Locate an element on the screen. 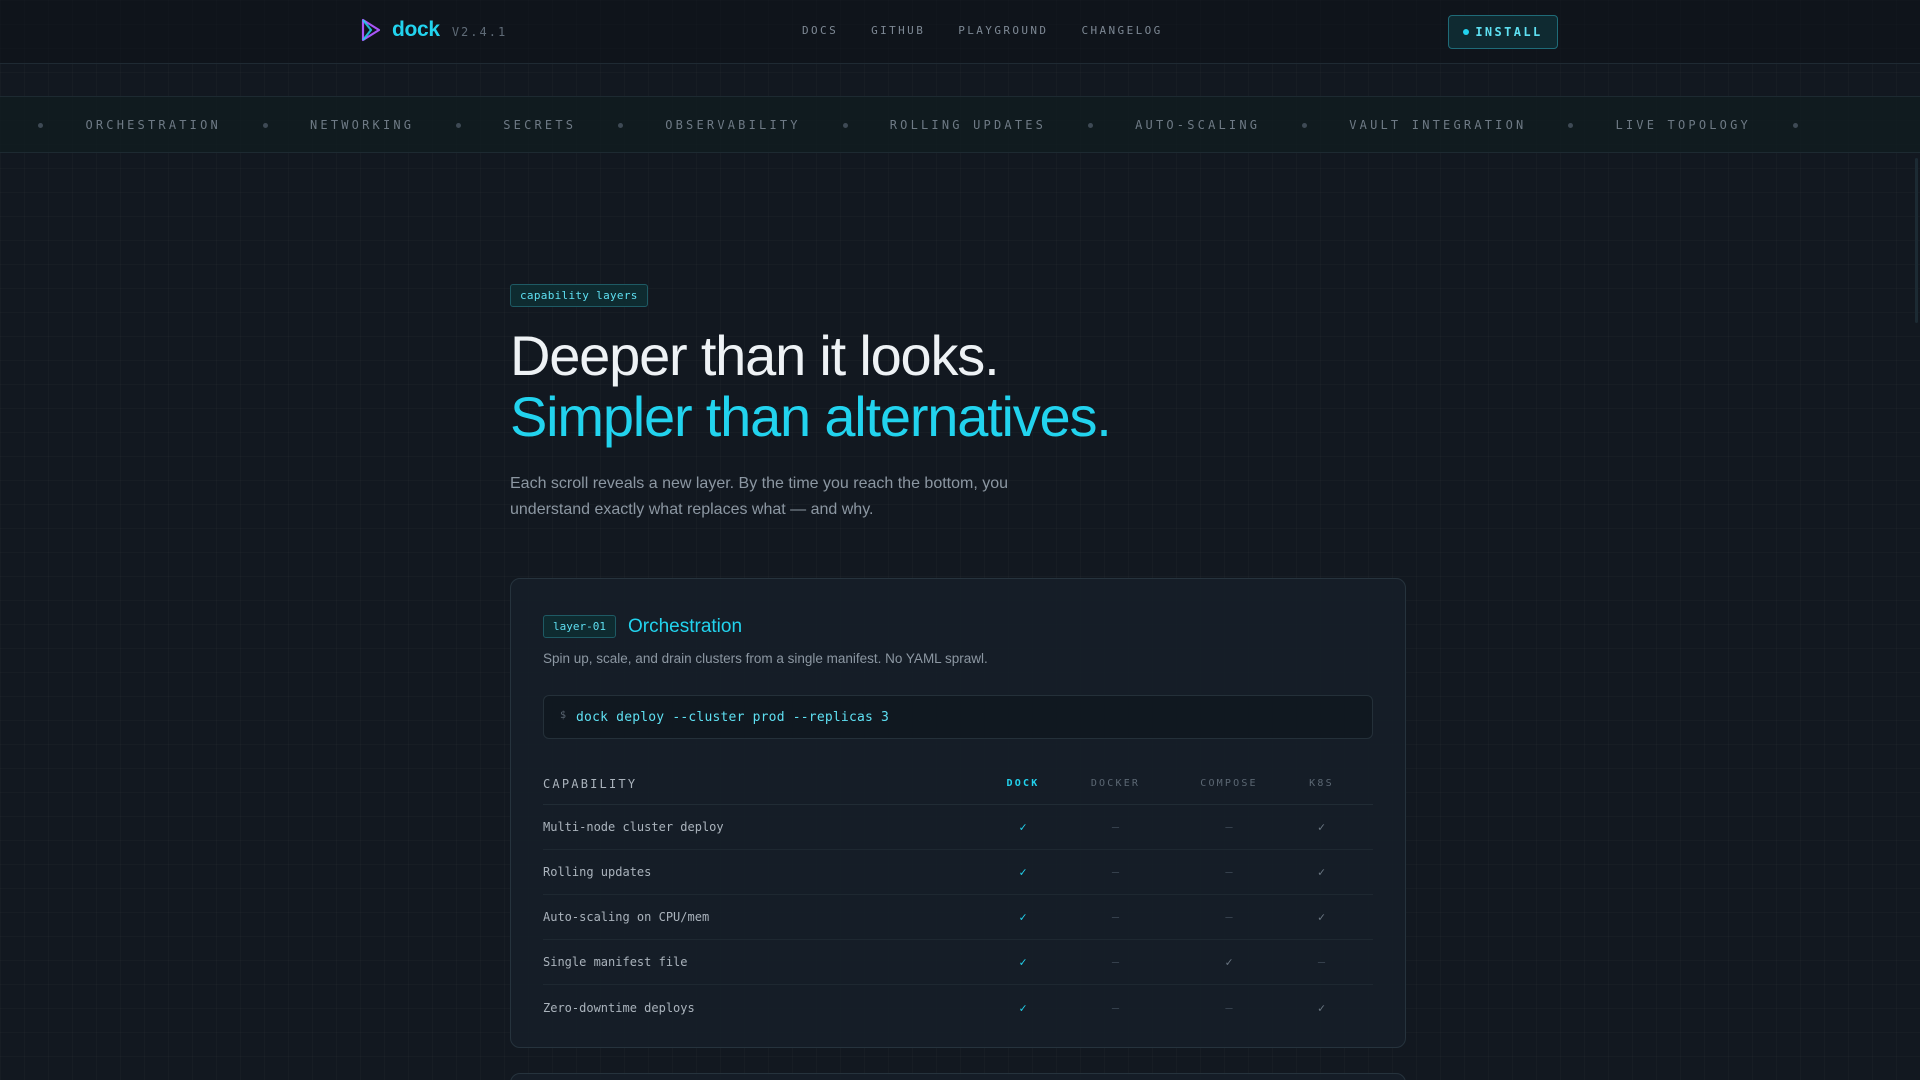 The height and width of the screenshot is (1080, 1920). nav-link-playground: PLAYGROUND is located at coordinates (1003, 30).